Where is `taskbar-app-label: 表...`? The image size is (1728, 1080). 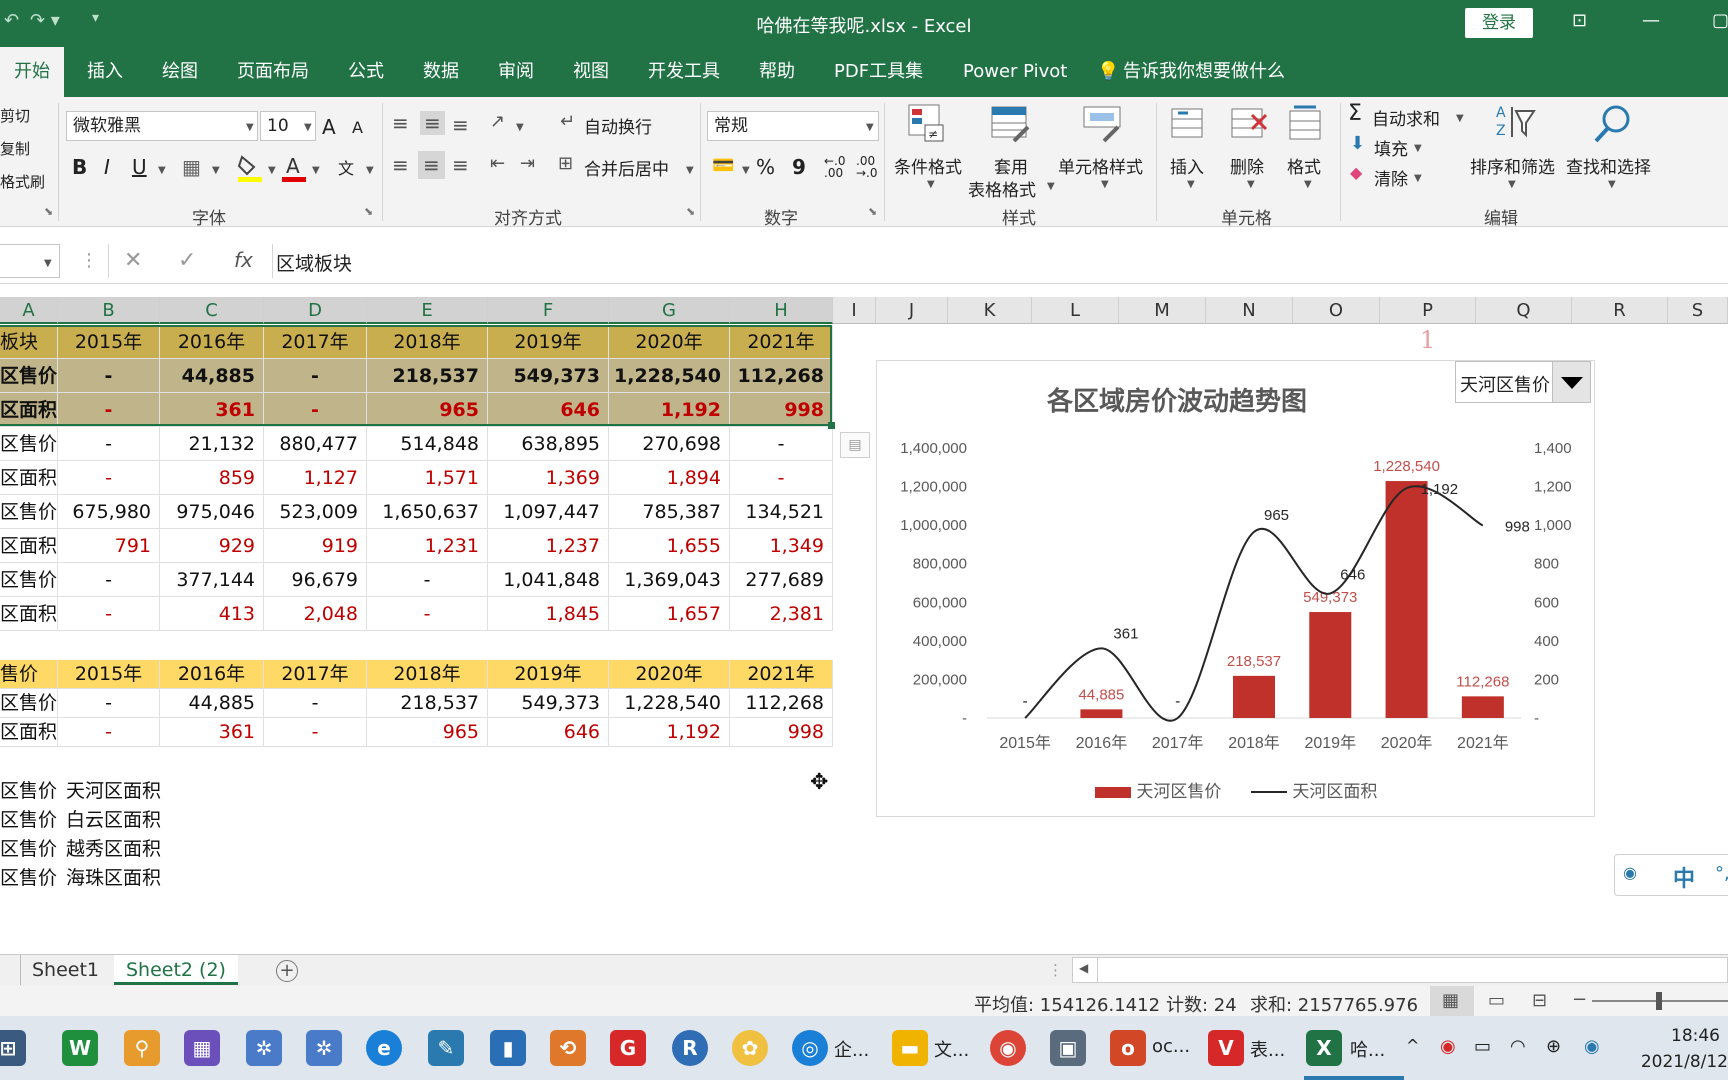
taskbar-app-label: 表... is located at coordinates (1267, 1049).